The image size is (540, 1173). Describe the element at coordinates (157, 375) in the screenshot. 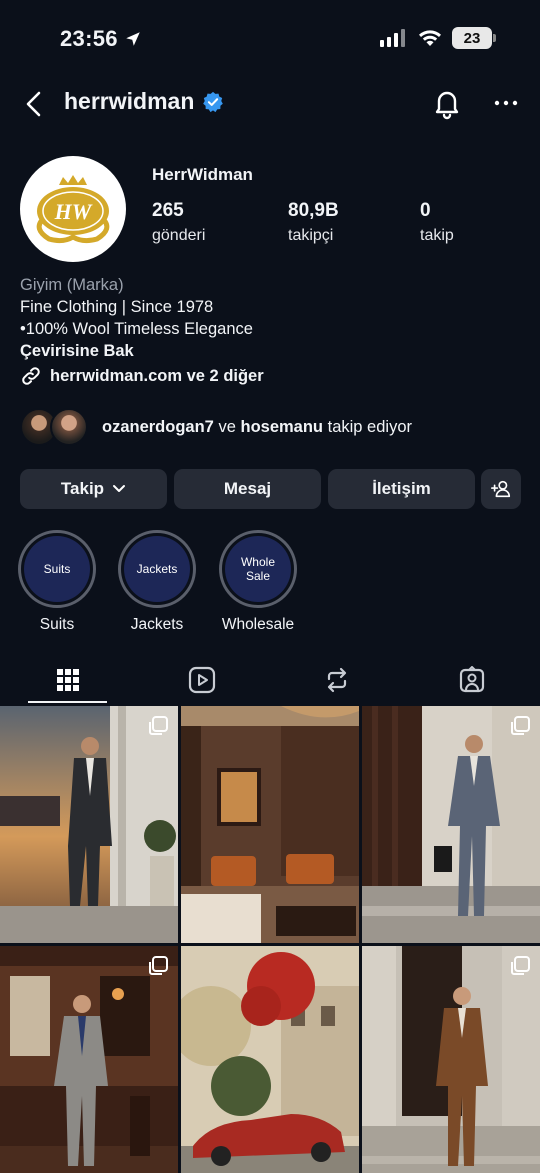

I see `link-text: herrwidman.com ve 2 diğer` at that location.